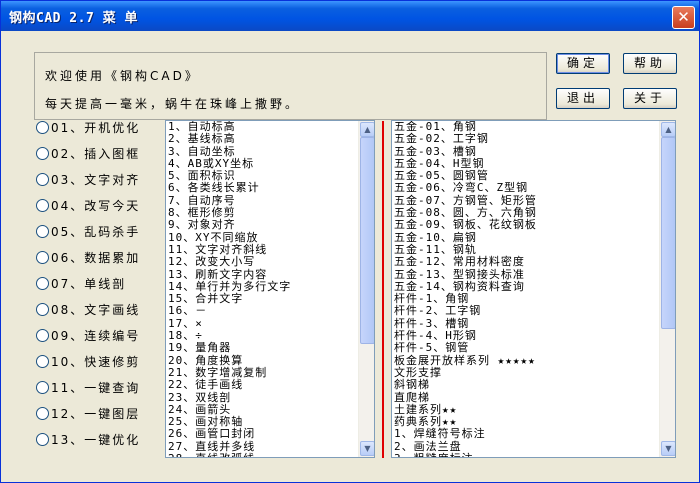 Image resolution: width=700 pixels, height=483 pixels. Describe the element at coordinates (526, 138) in the screenshot. I see `list-item: 五金-02、工字钢` at that location.